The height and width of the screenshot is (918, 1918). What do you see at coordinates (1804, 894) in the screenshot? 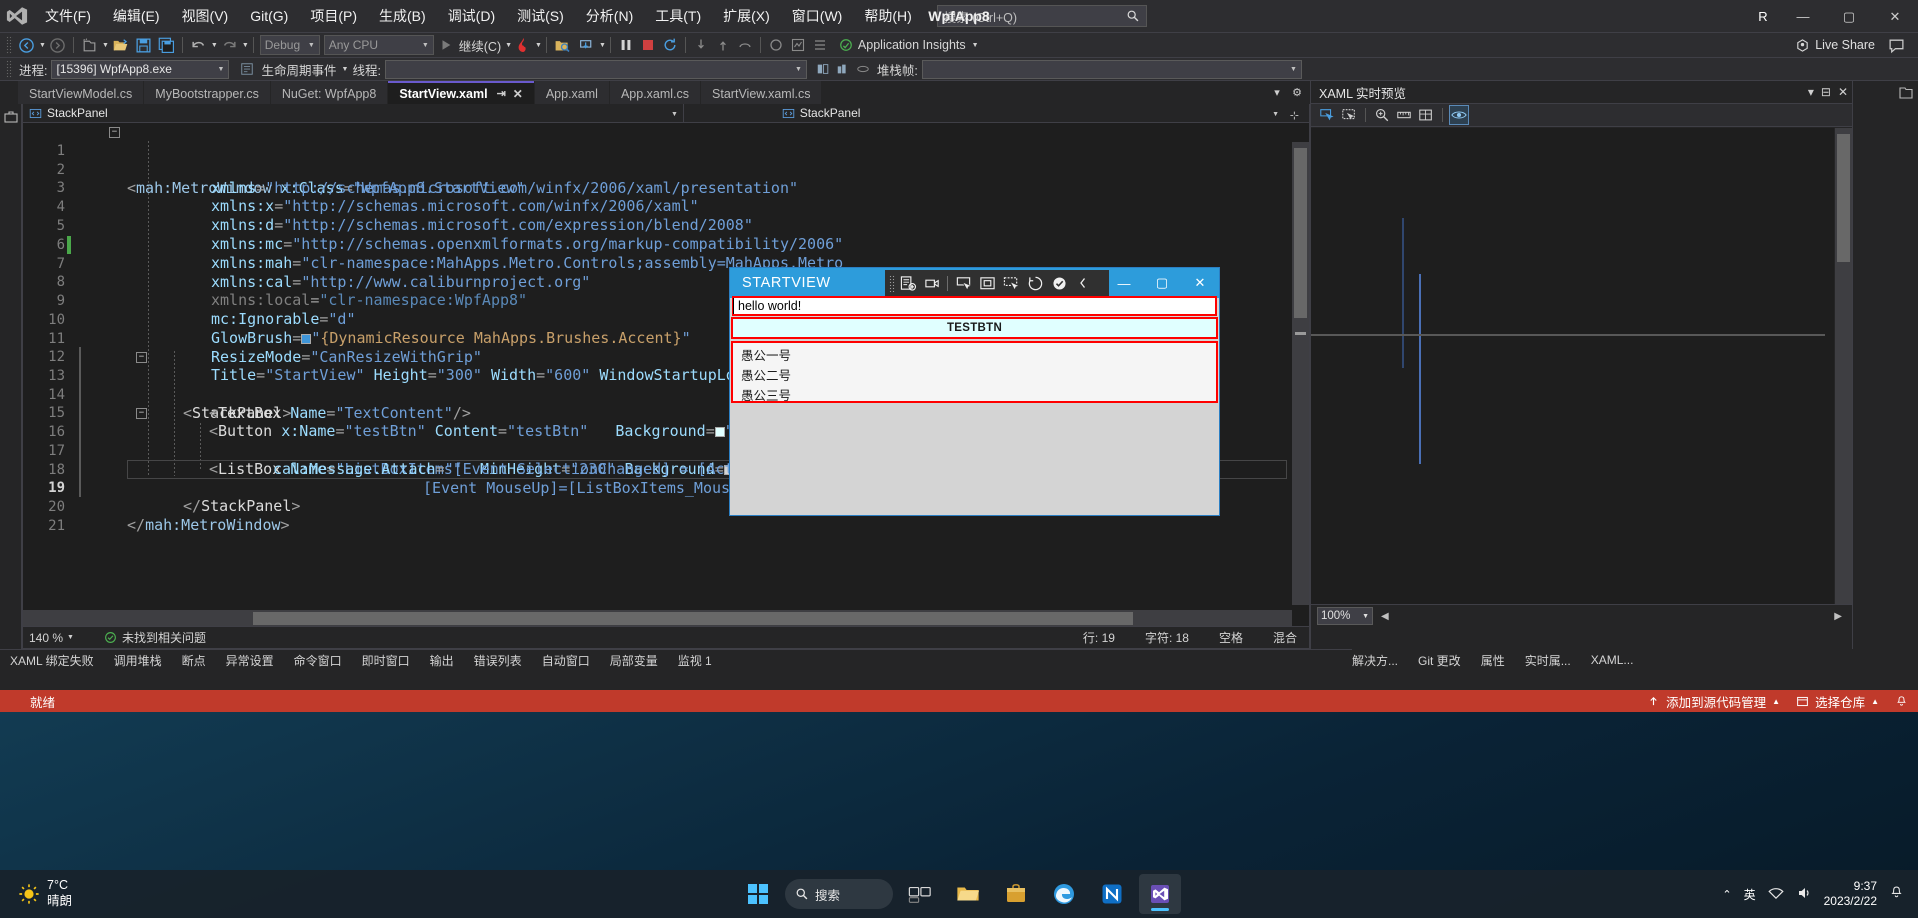
I see `volume-icon` at bounding box center [1804, 894].